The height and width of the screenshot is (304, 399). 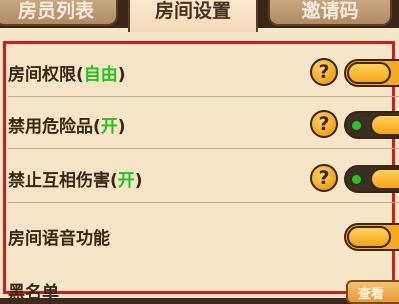 I want to click on room-permission-toggle, so click(x=371, y=73).